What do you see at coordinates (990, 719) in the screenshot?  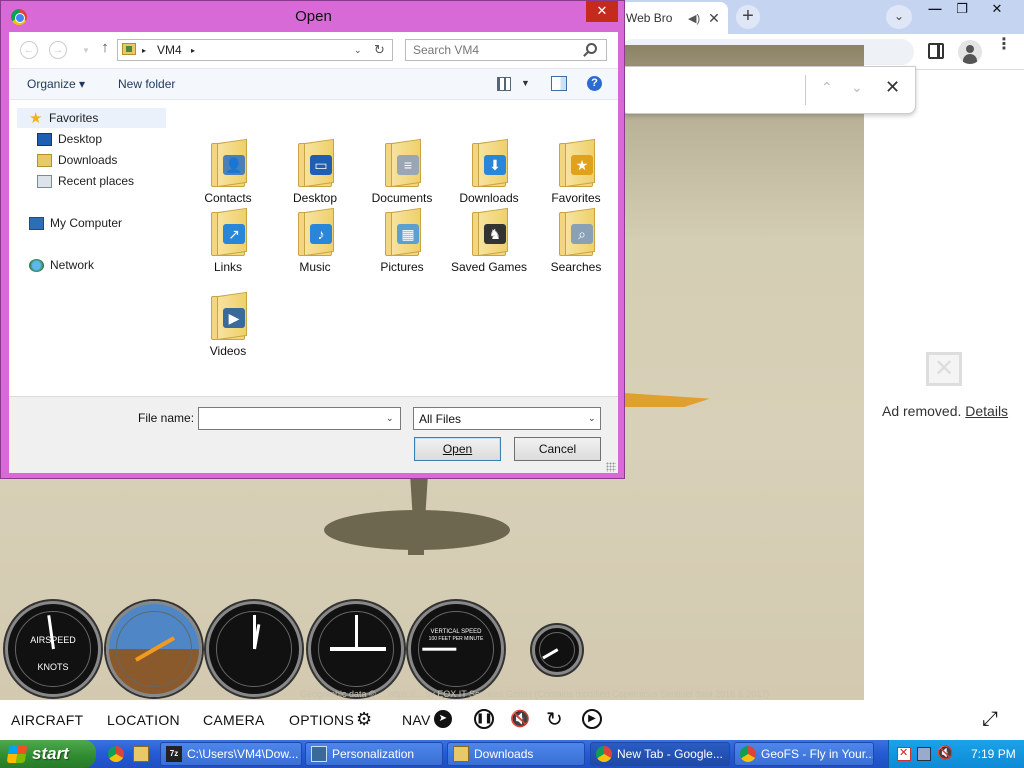 I see `fullscreen-icon: ⤢` at bounding box center [990, 719].